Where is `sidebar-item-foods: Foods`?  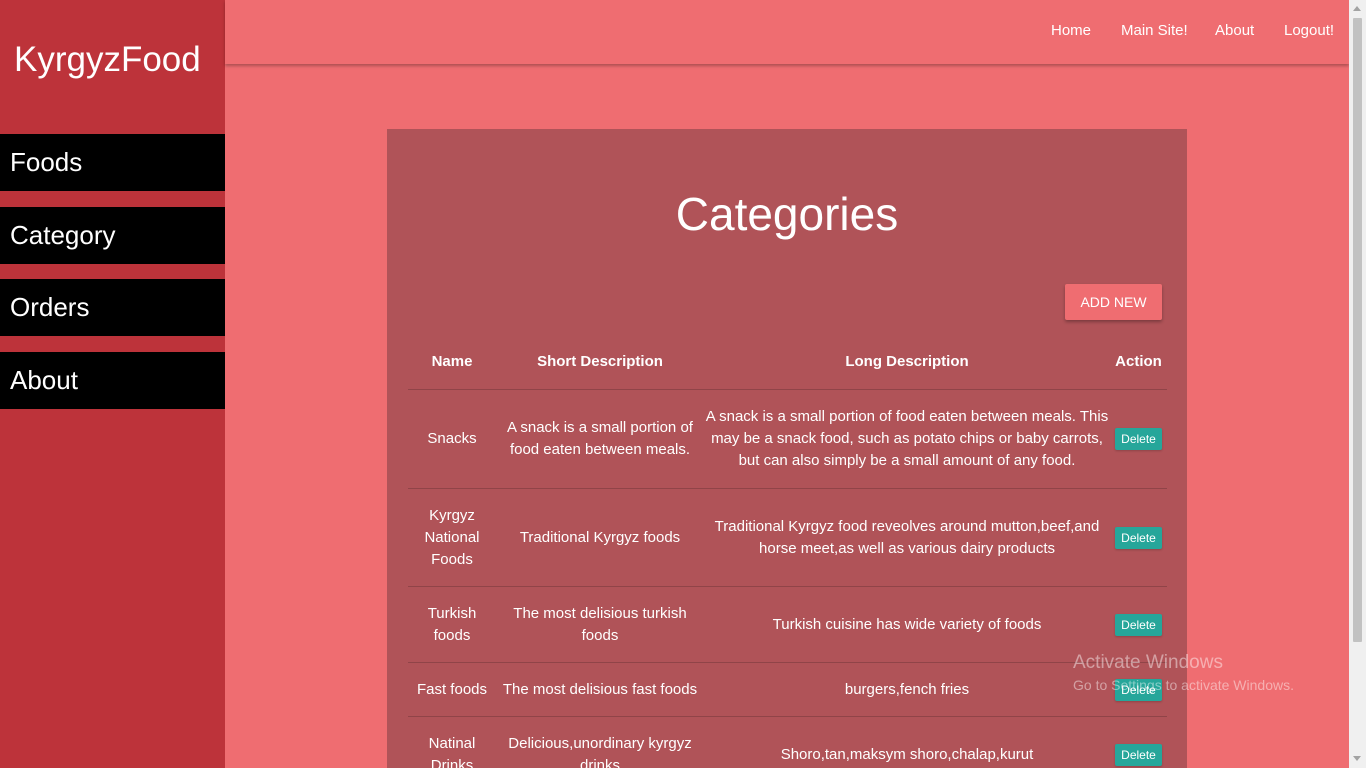
sidebar-item-foods: Foods is located at coordinates (112, 162).